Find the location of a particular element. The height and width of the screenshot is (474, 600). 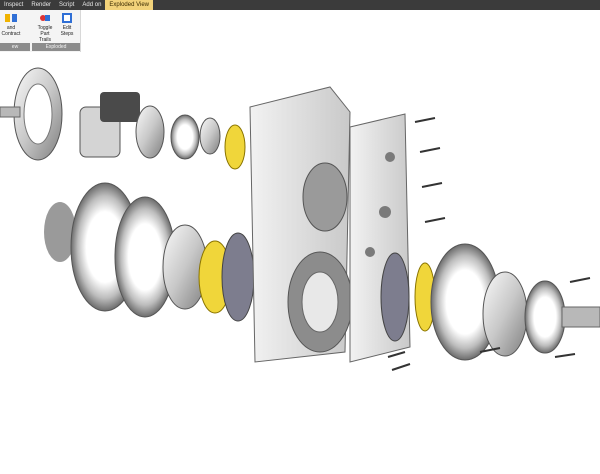

gear-assembly-top is located at coordinates (162, 131).